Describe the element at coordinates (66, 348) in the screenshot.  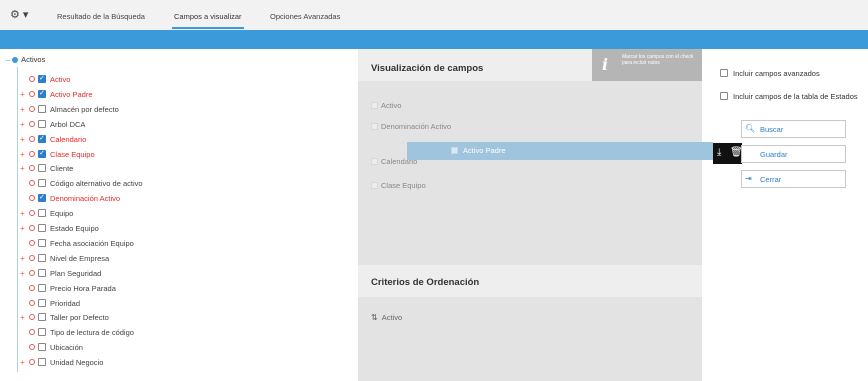
I see `tree-item-label: Ubicación` at that location.